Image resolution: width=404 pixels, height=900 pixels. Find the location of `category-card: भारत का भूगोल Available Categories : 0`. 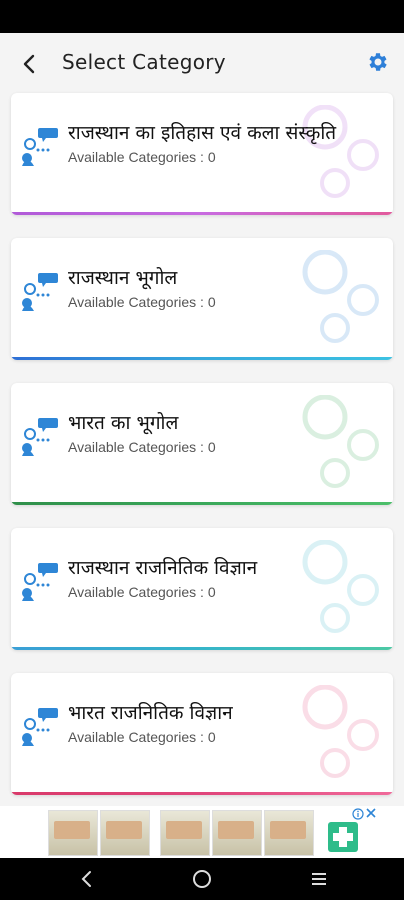

category-card: भारत का भूगोल Available Categories : 0 is located at coordinates (202, 444).